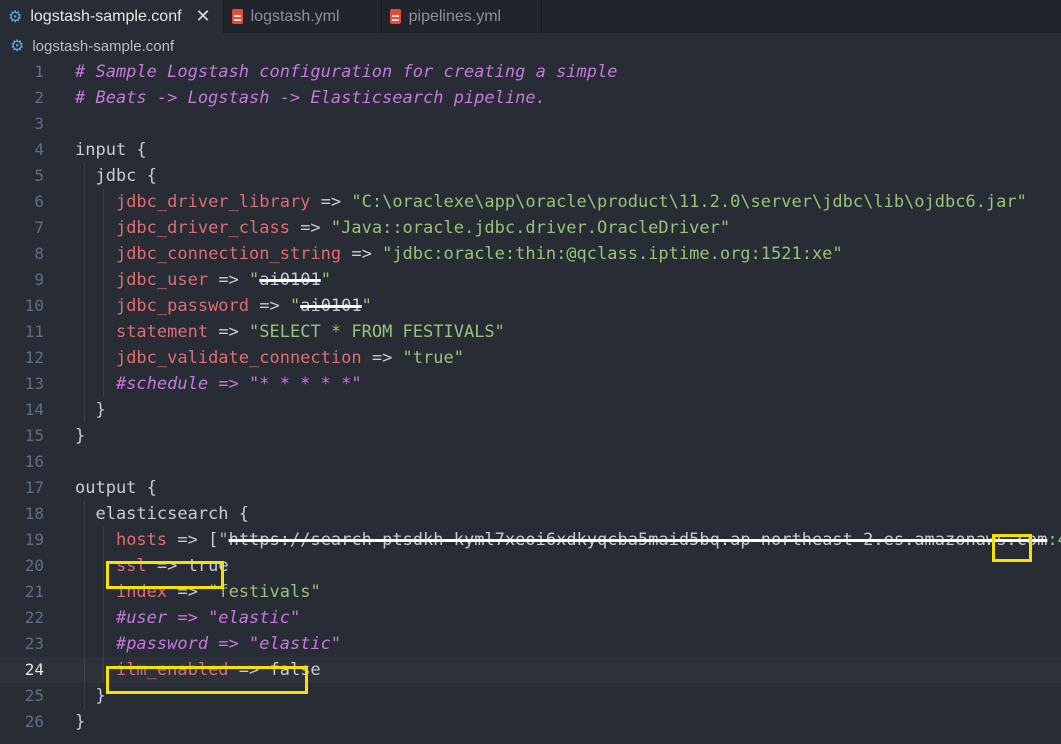 This screenshot has height=744, width=1061. Describe the element at coordinates (39, 149) in the screenshot. I see `line-number: 4` at that location.